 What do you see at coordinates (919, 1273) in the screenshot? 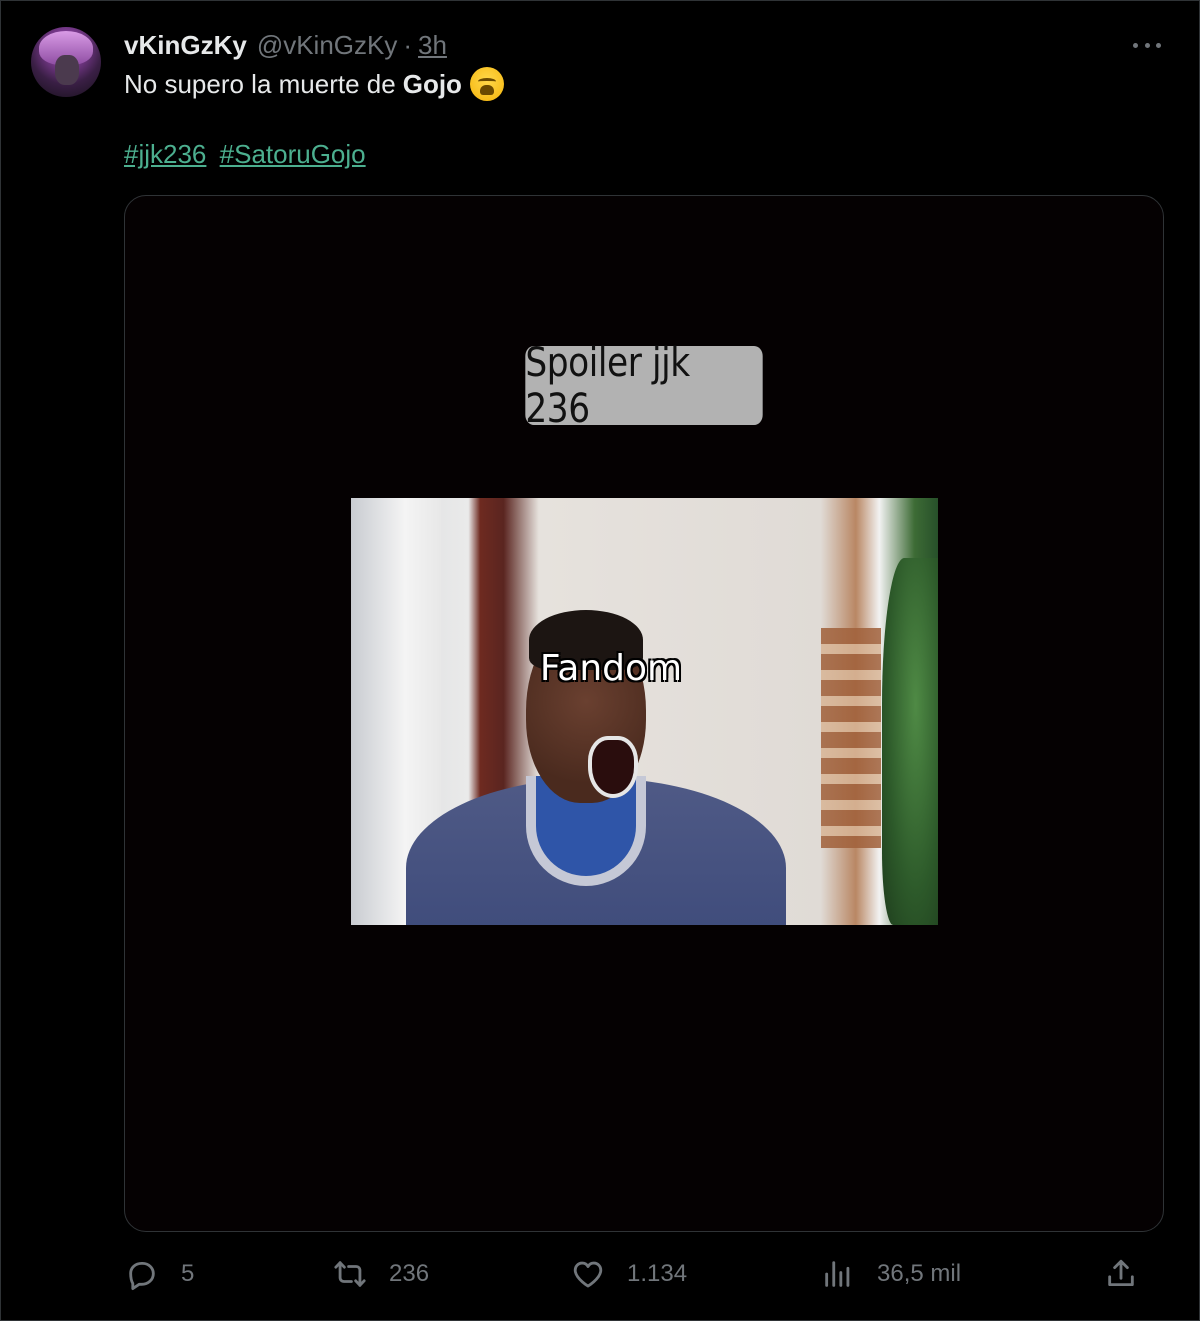
I see `views-count: 36,5 mil` at bounding box center [919, 1273].